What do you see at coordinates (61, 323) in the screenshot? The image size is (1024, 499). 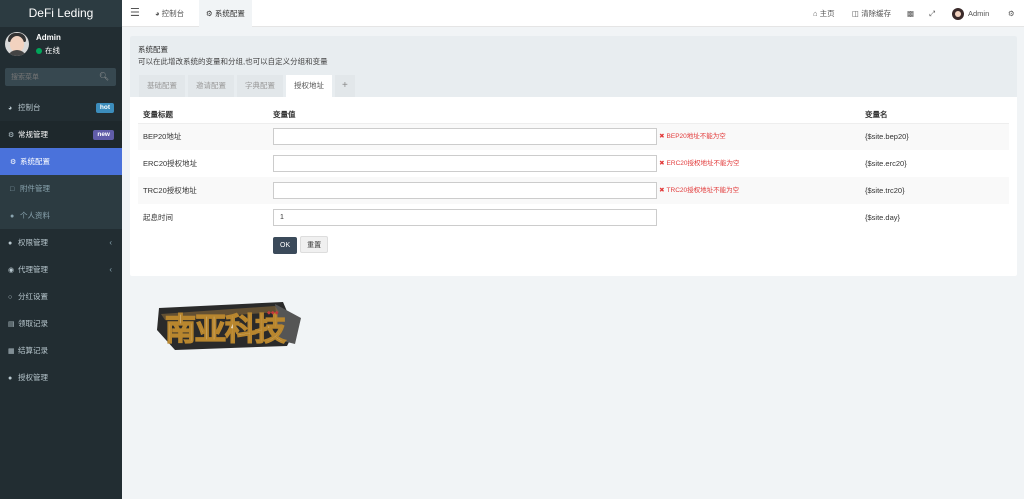 I see `sidebar-item-claims: ▤ 领取记录` at bounding box center [61, 323].